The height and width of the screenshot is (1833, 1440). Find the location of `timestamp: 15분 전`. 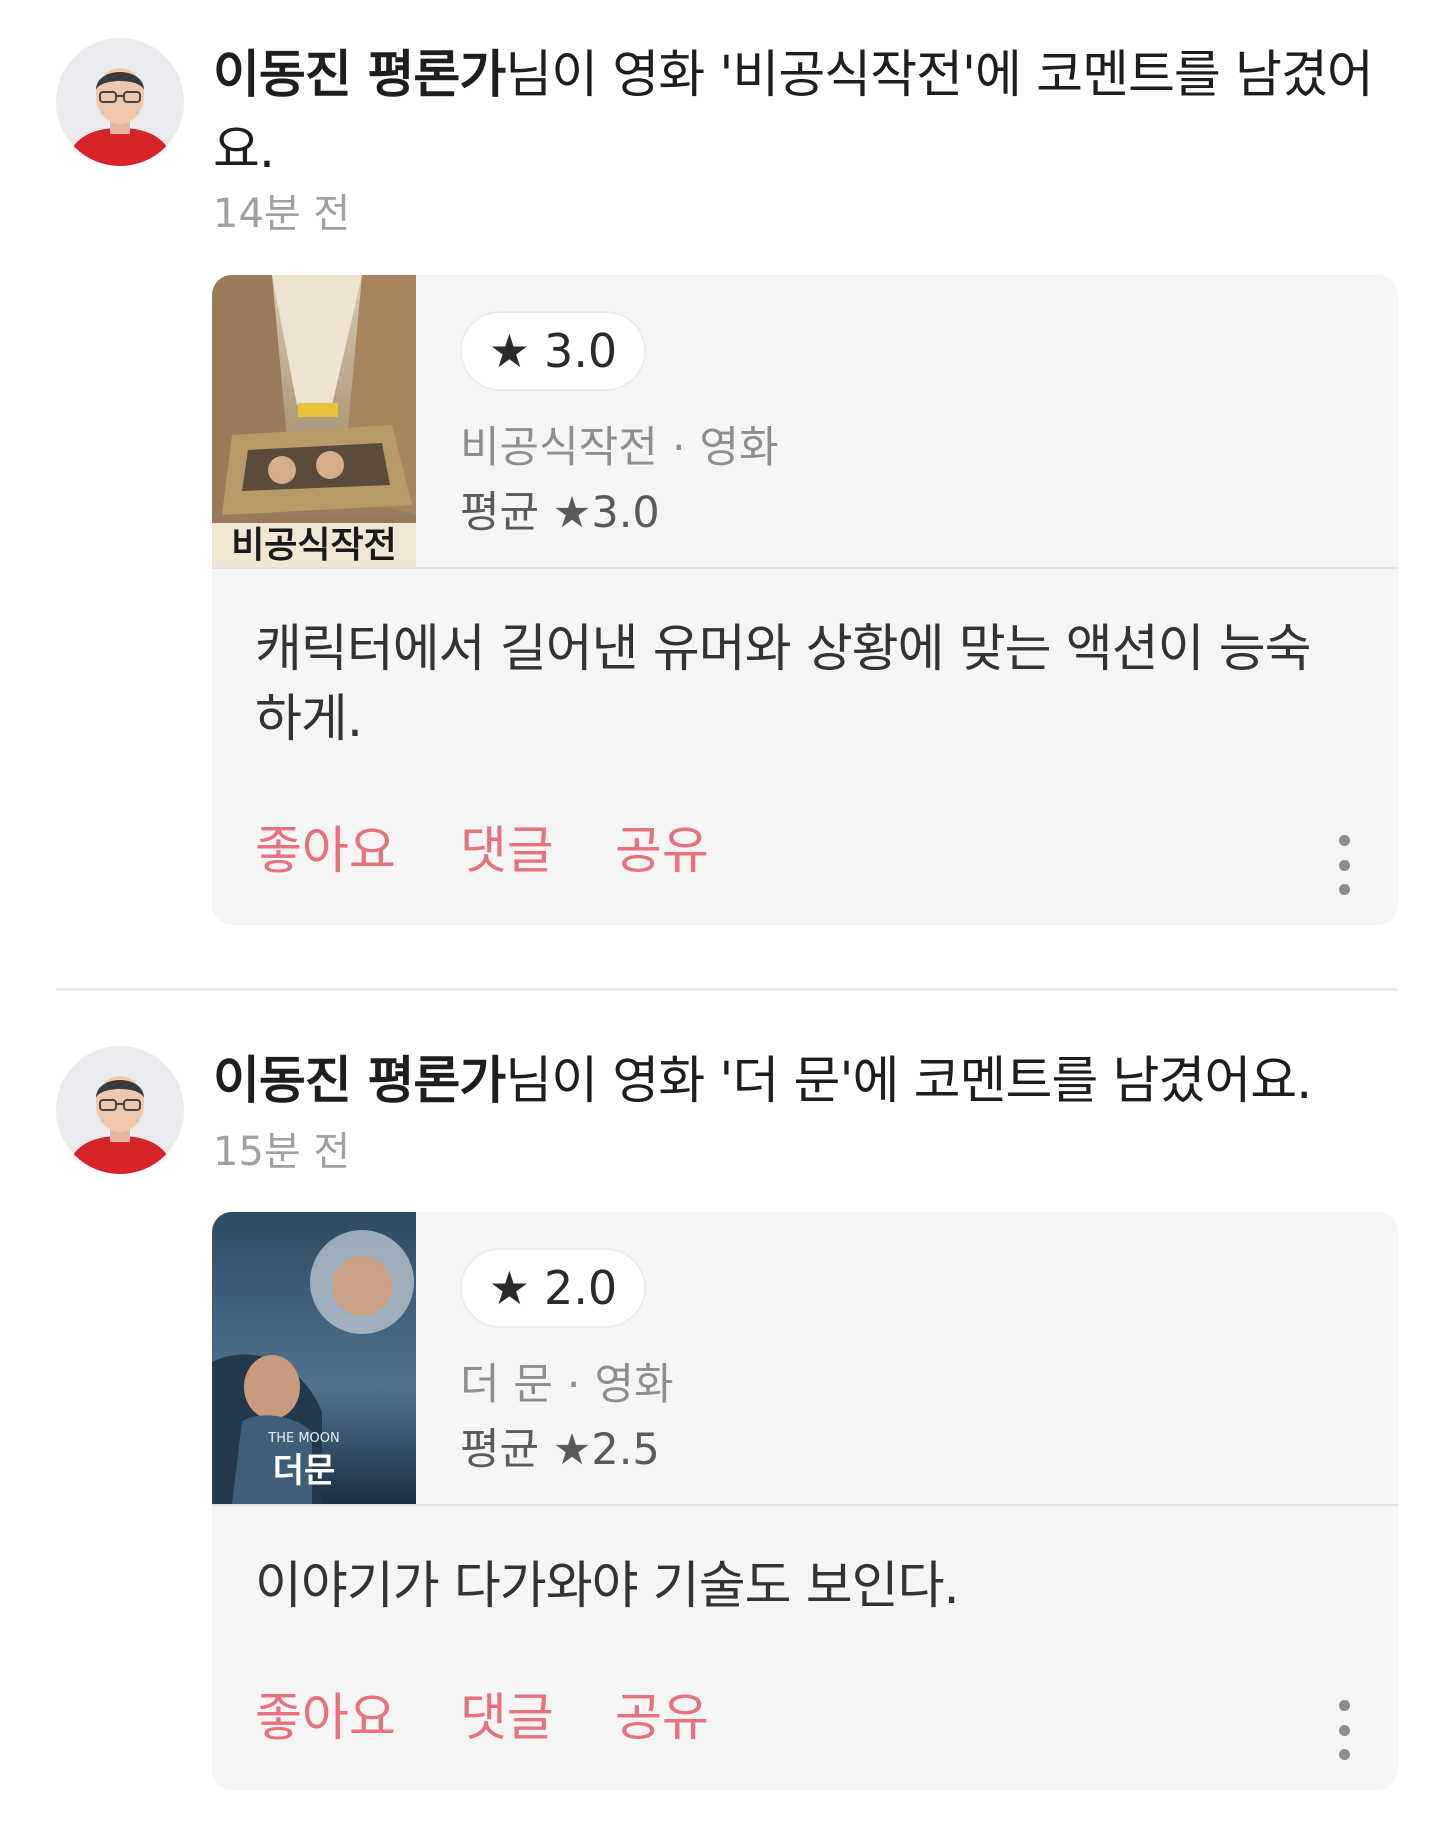

timestamp: 15분 전 is located at coordinates (282, 1152).